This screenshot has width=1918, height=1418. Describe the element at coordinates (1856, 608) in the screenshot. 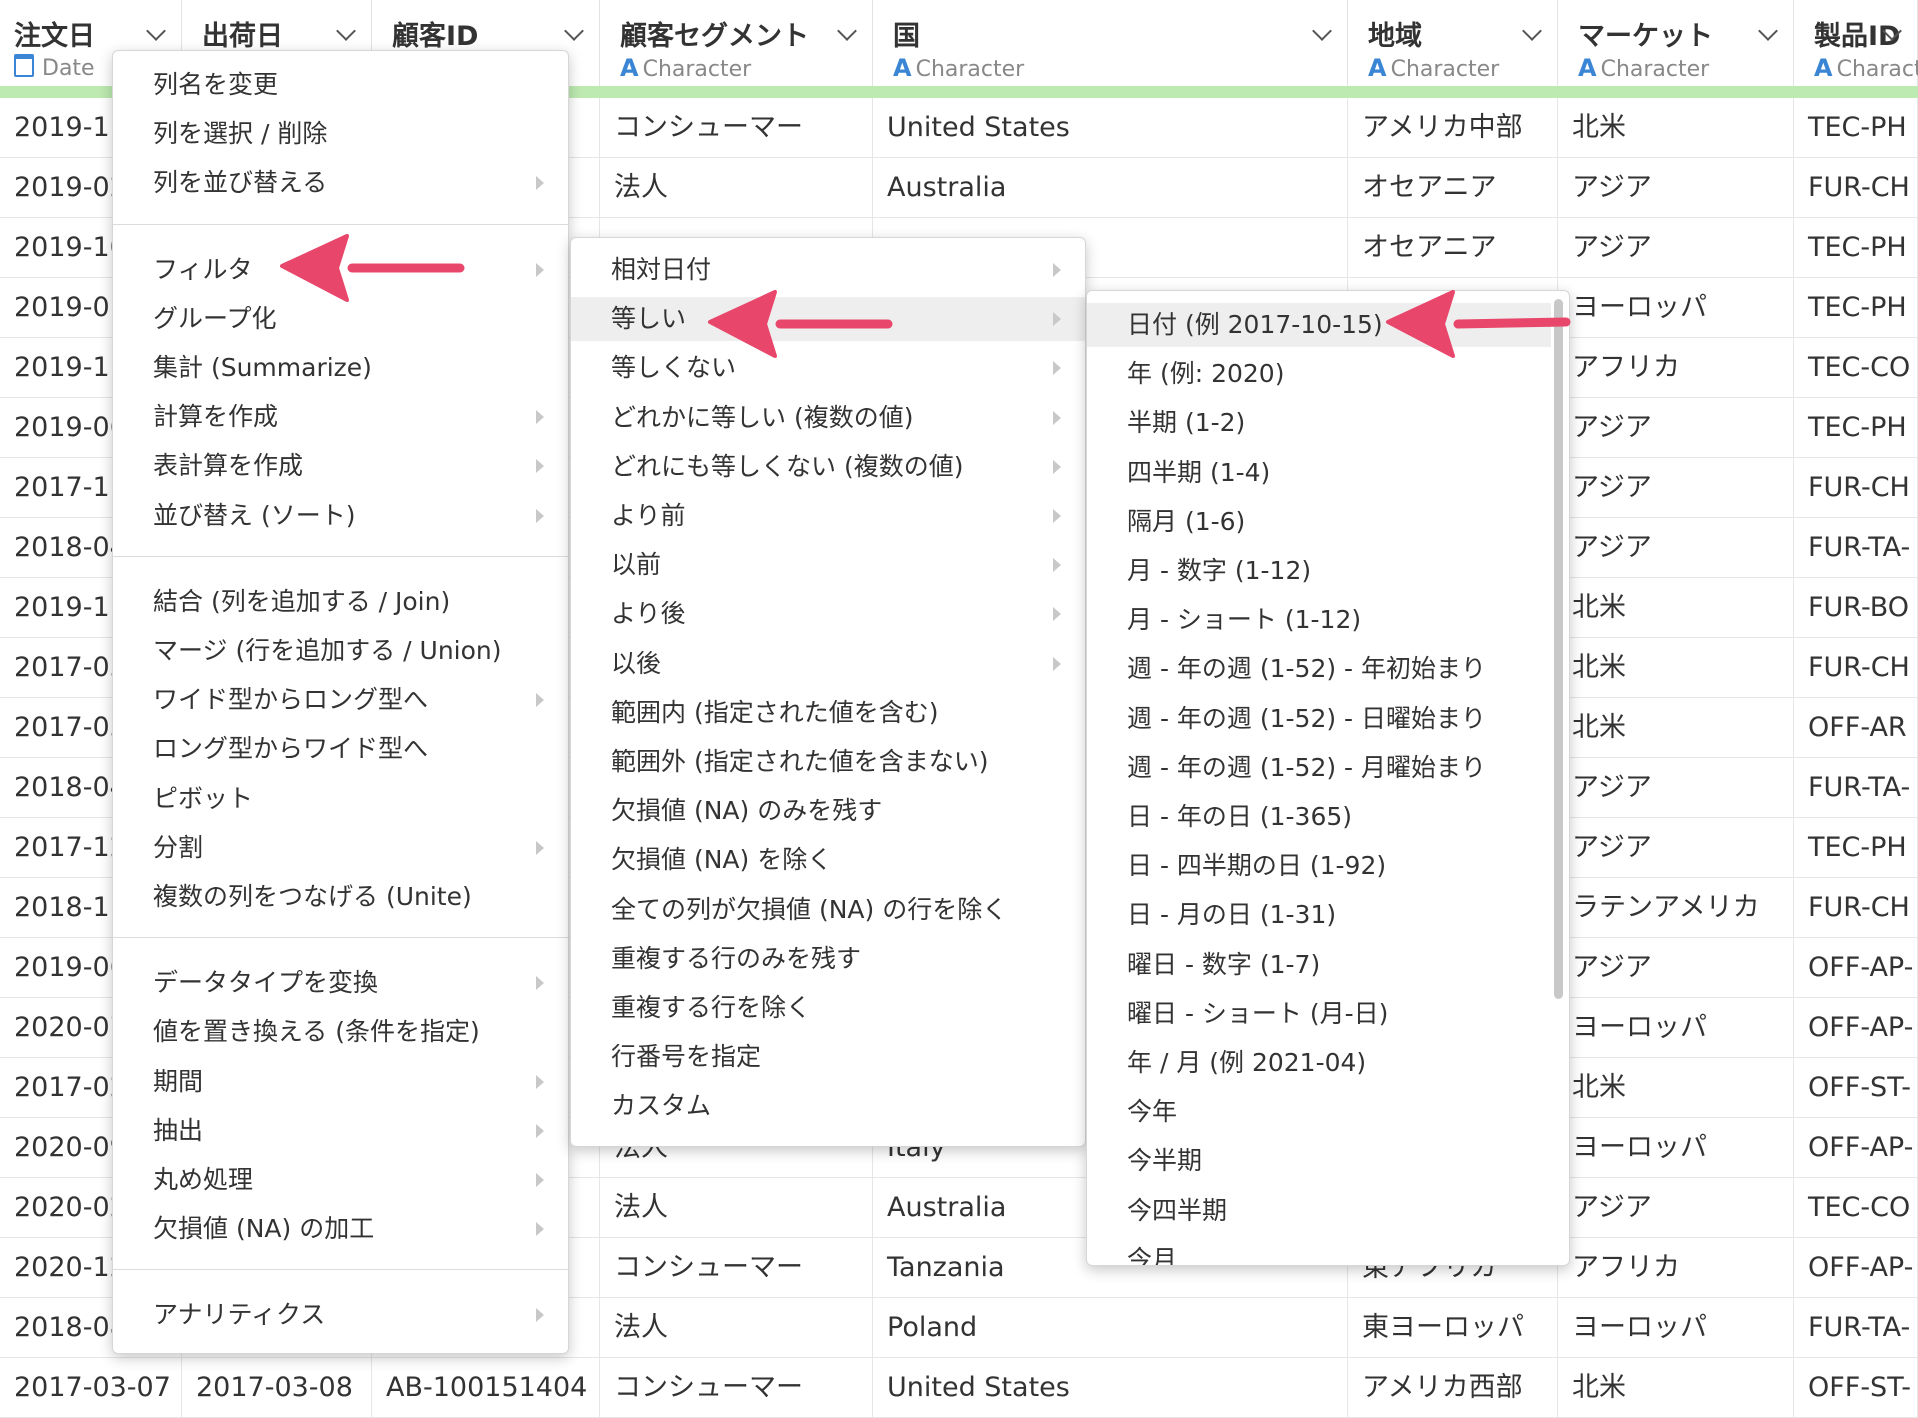

I see `table-cell: FUR-BO` at that location.